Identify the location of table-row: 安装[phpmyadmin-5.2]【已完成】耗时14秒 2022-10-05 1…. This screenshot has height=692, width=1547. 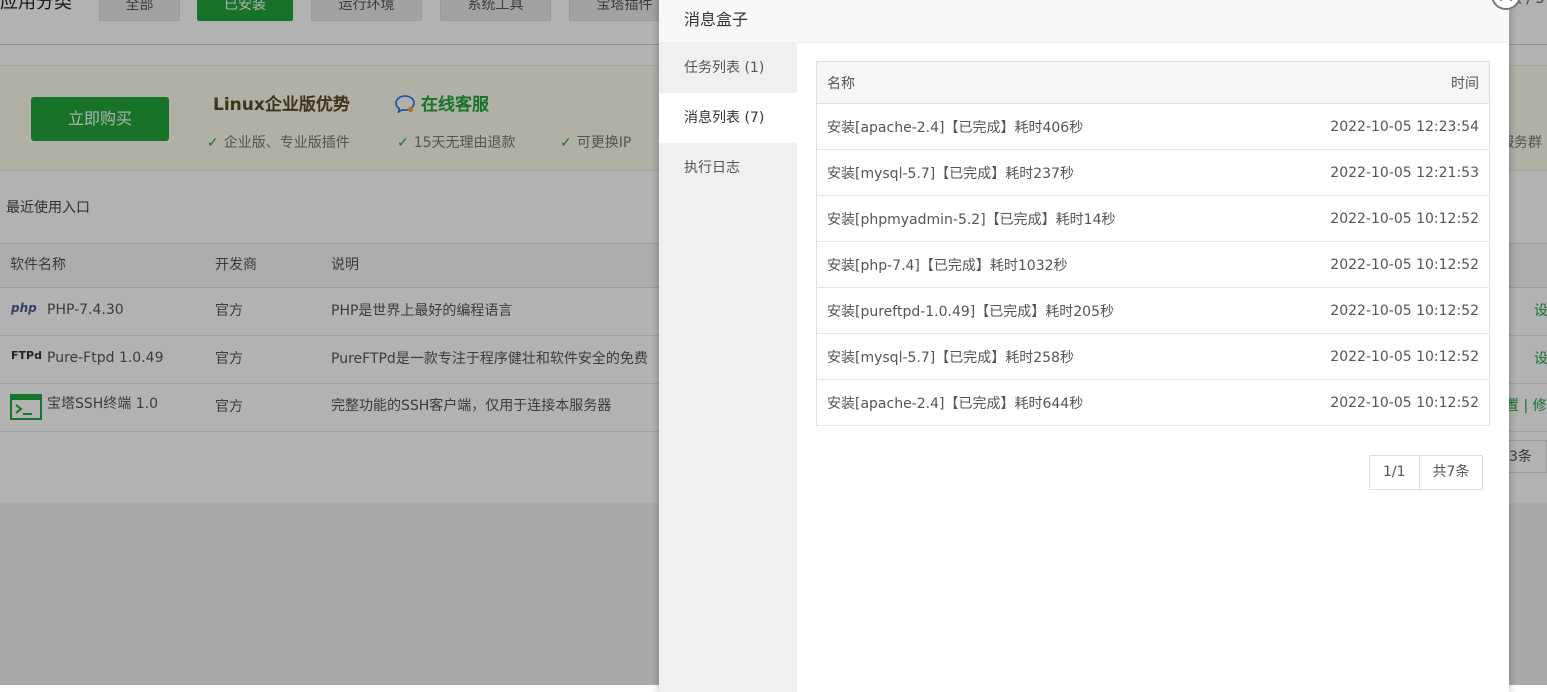
(1153, 218).